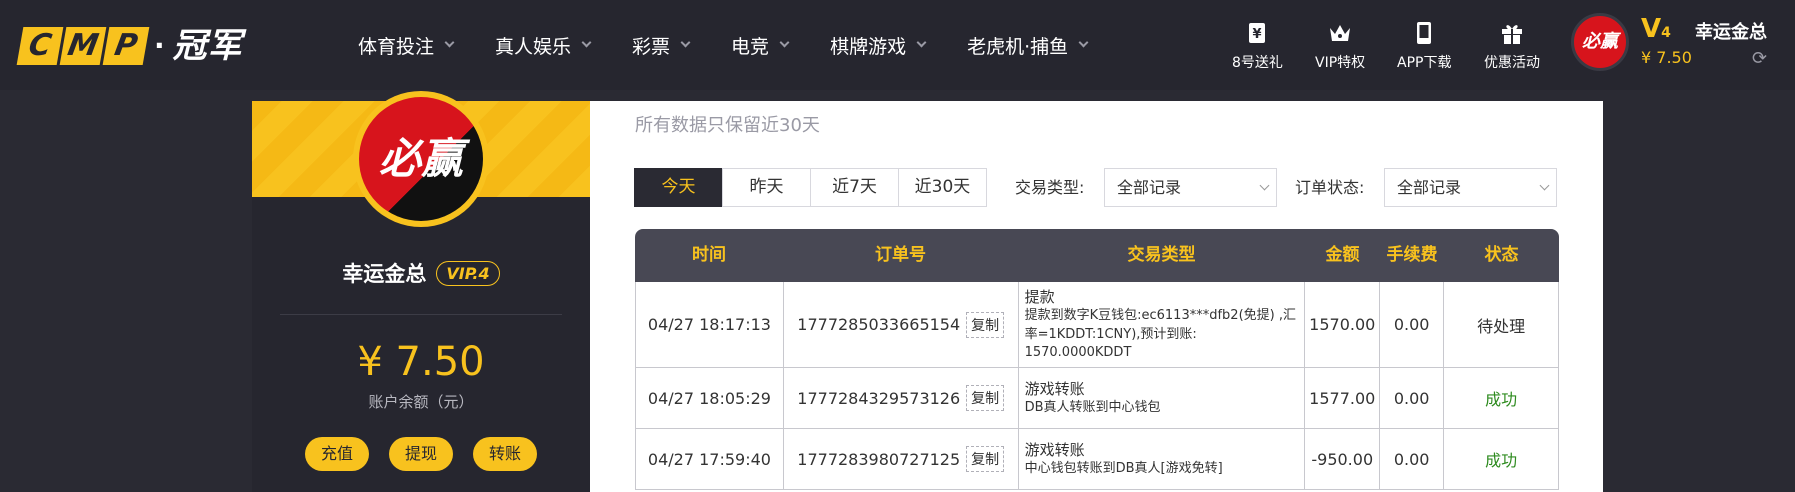  Describe the element at coordinates (661, 45) in the screenshot. I see `nav-lottery: 彩票` at that location.